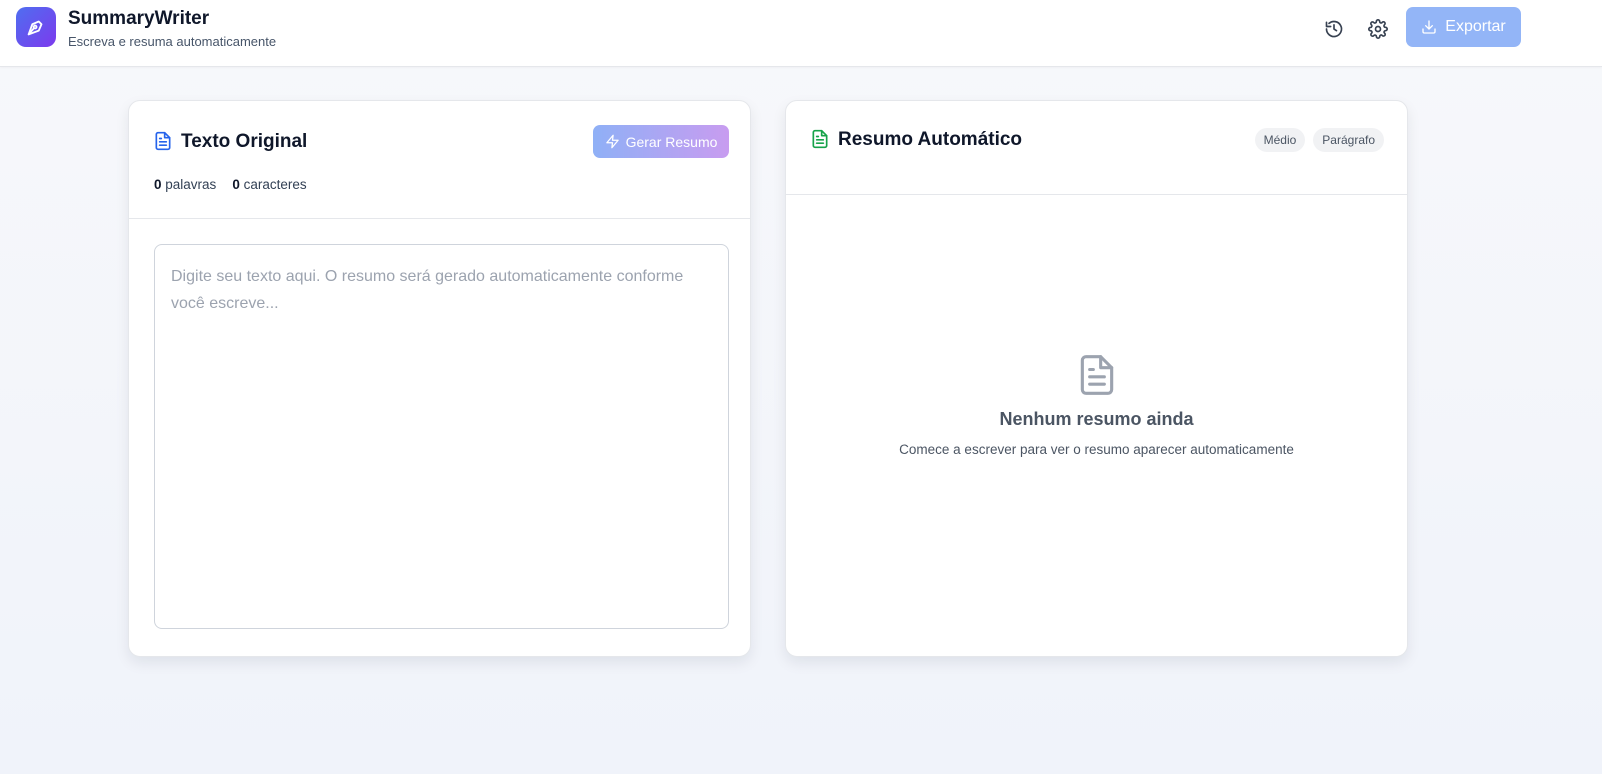  I want to click on generate-summary-button: Gerar Resumo, so click(661, 141).